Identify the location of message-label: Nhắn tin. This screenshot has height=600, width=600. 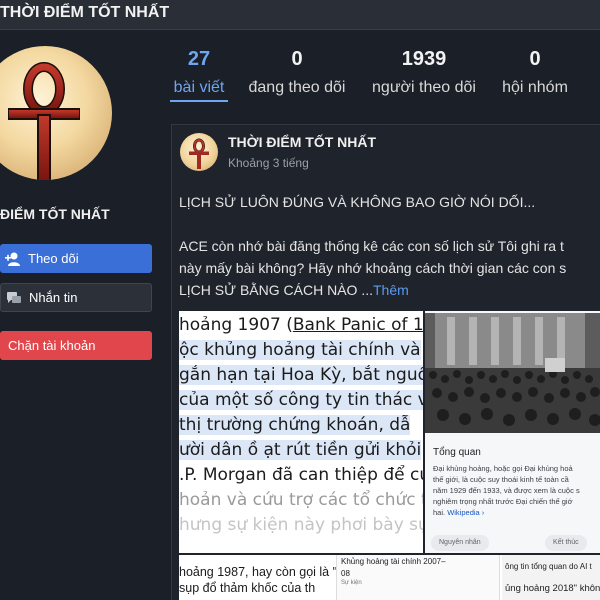
(53, 297).